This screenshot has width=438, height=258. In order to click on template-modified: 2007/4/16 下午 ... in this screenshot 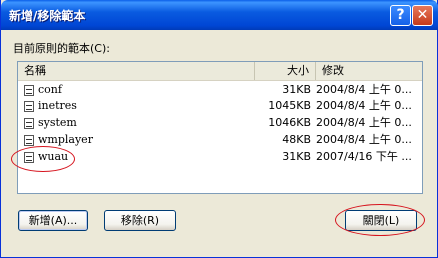, I will do `click(364, 156)`.